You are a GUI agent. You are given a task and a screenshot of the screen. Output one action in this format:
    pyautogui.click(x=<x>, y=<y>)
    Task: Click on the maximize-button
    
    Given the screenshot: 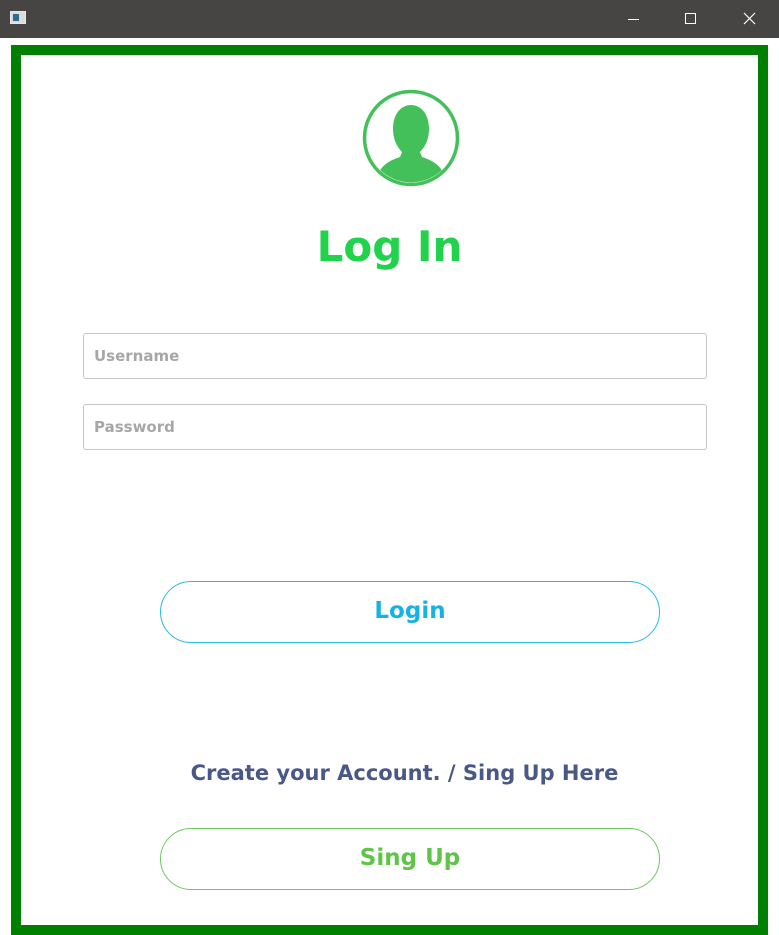 What is the action you would take?
    pyautogui.click(x=691, y=19)
    